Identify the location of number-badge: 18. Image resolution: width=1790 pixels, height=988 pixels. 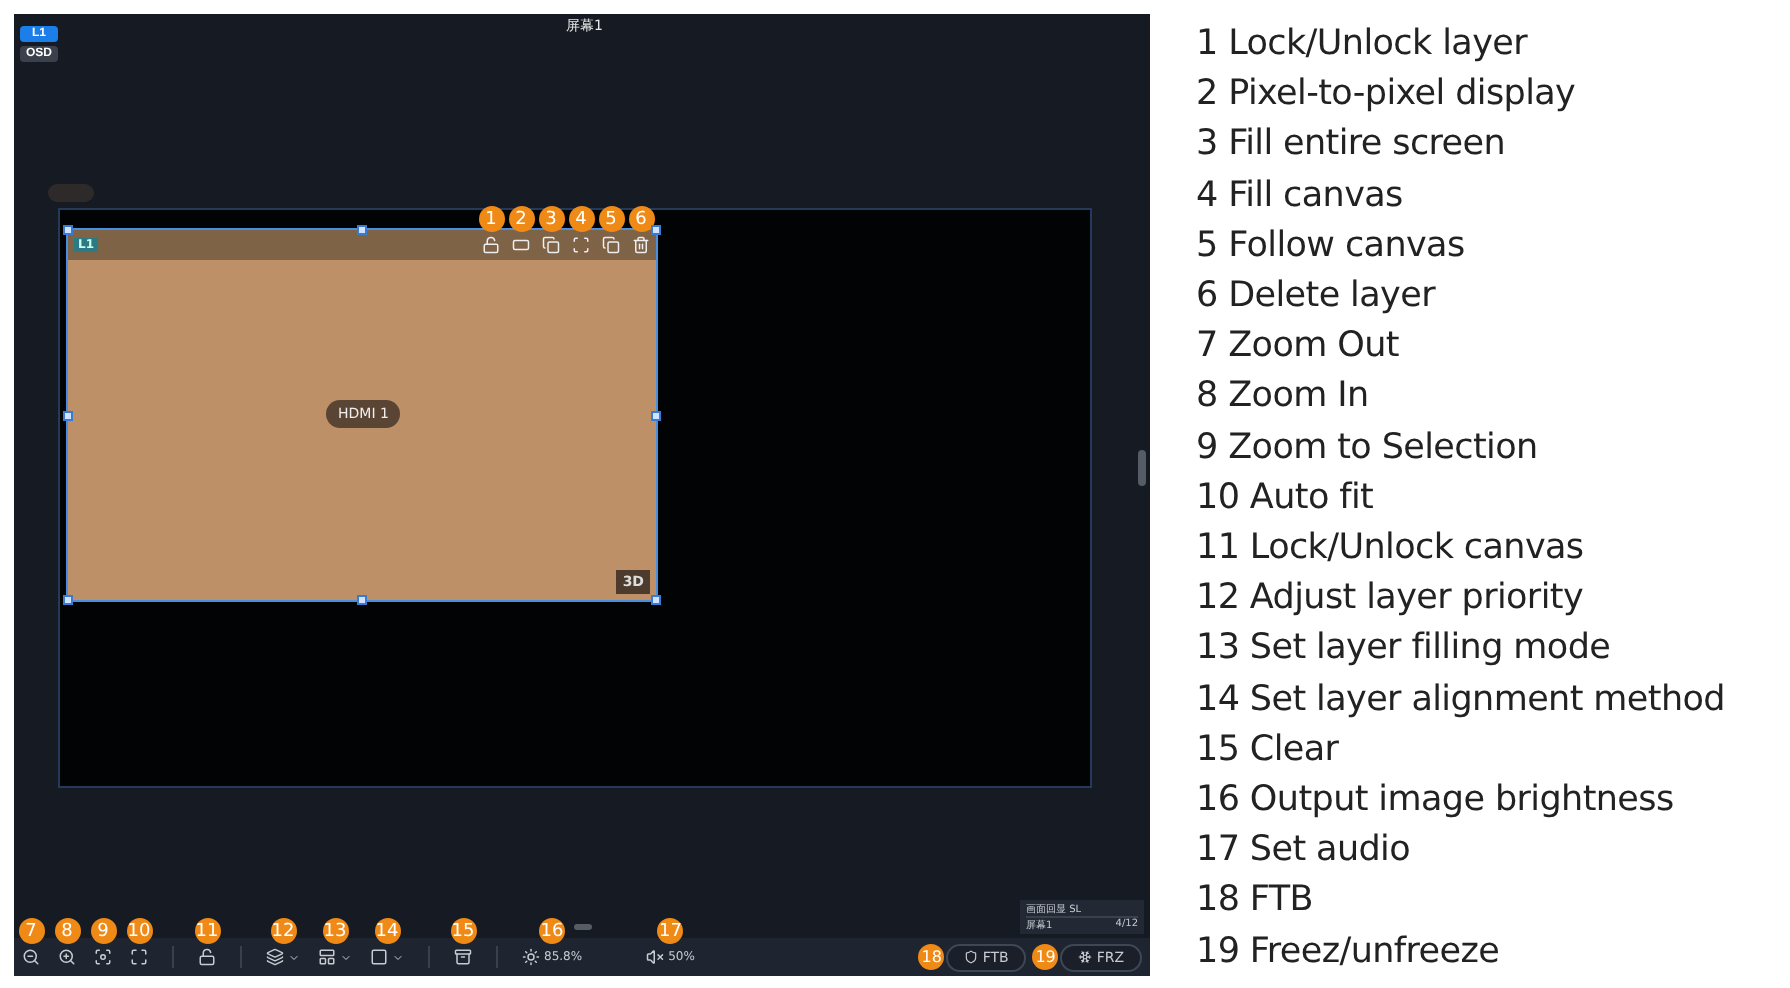
(931, 957).